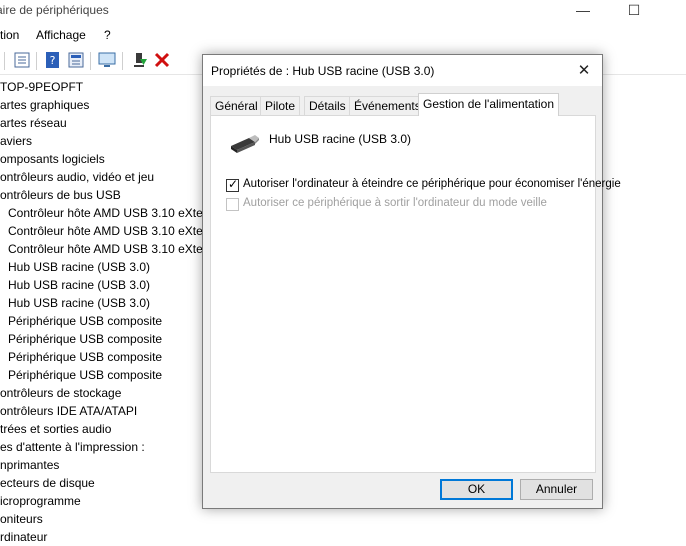 The height and width of the screenshot is (546, 686). What do you see at coordinates (52, 159) in the screenshot?
I see `tree-item: omposants logiciels` at bounding box center [52, 159].